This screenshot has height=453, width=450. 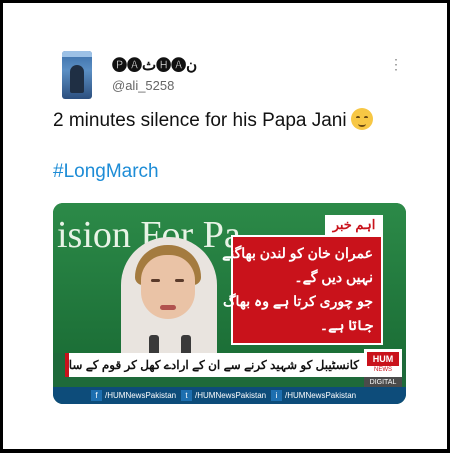 What do you see at coordinates (169, 301) in the screenshot?
I see `speaker-figure` at bounding box center [169, 301].